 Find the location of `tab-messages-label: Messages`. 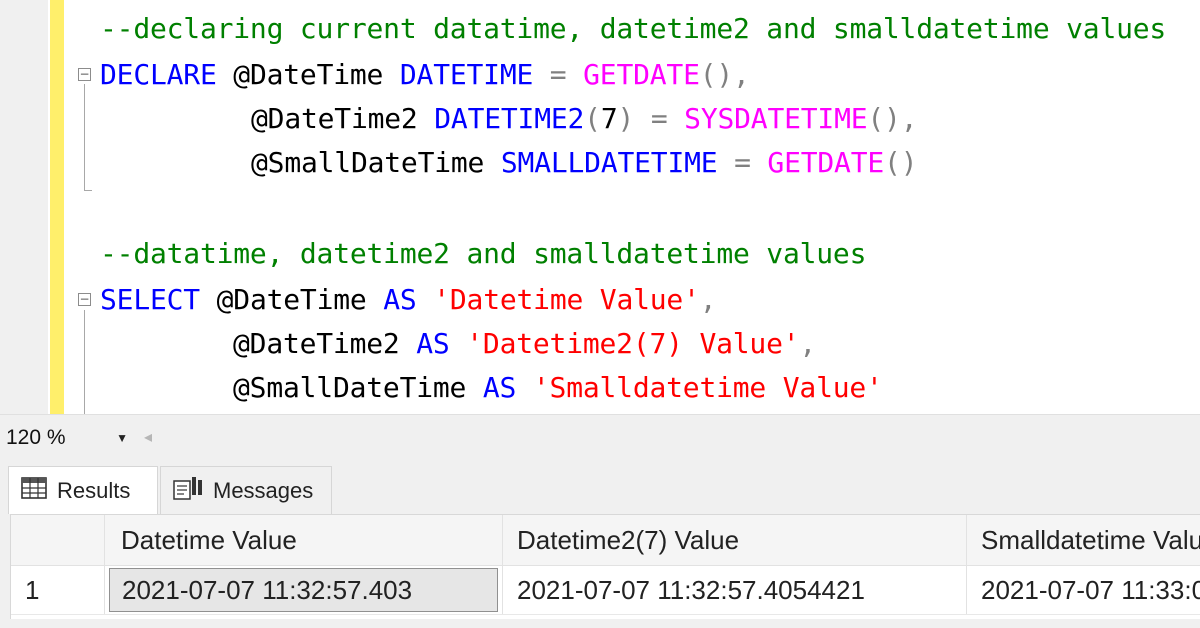

tab-messages-label: Messages is located at coordinates (263, 490).